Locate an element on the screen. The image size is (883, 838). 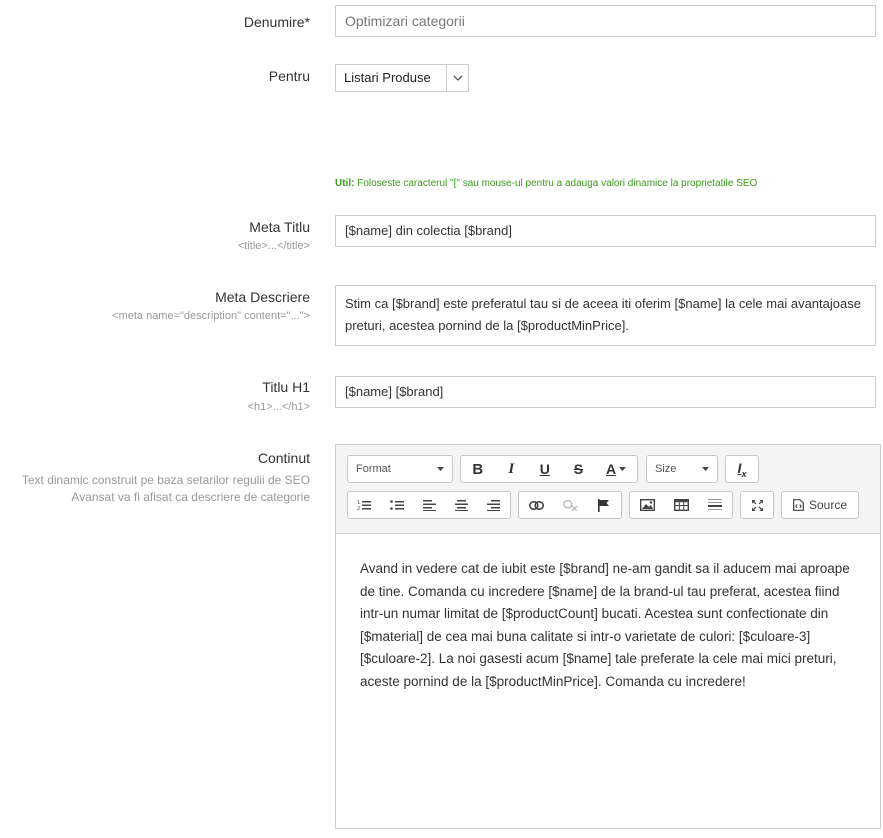
bold-button: B is located at coordinates (478, 469).